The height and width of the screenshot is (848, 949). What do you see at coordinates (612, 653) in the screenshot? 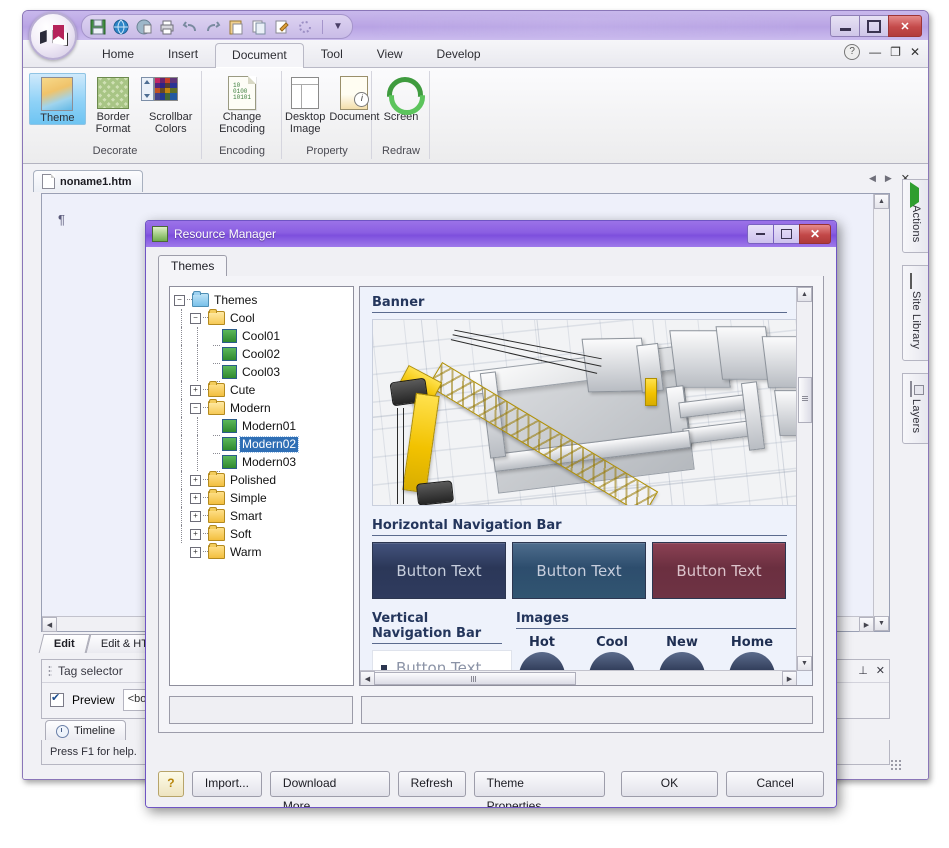
I see `image-item-cool: Cool` at bounding box center [612, 653].